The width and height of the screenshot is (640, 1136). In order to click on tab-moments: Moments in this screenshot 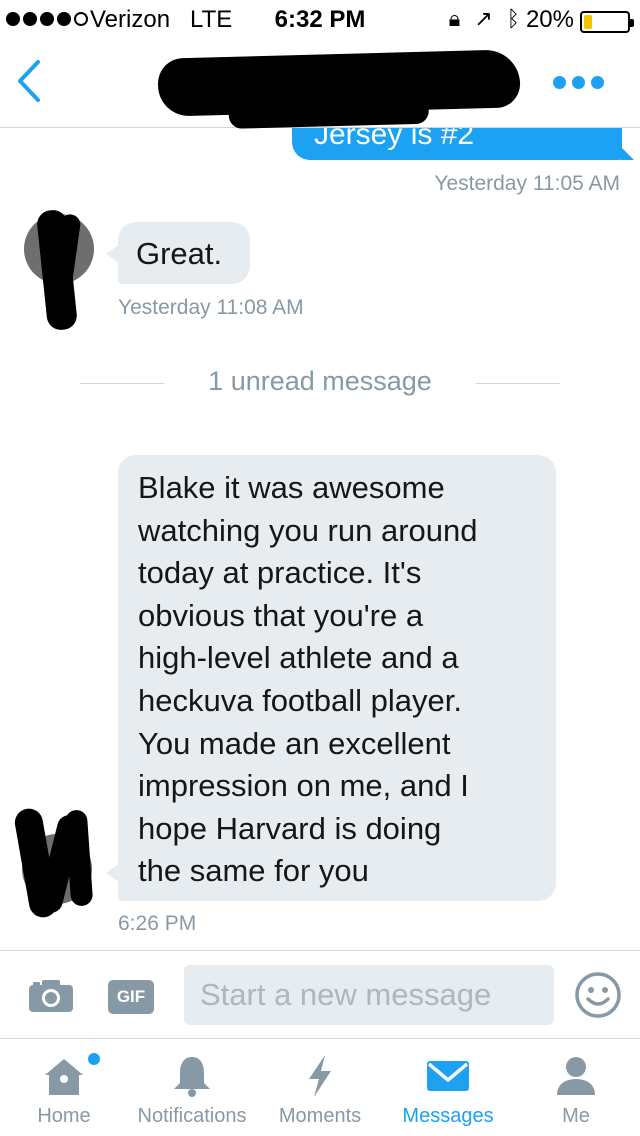, I will do `click(320, 1087)`.